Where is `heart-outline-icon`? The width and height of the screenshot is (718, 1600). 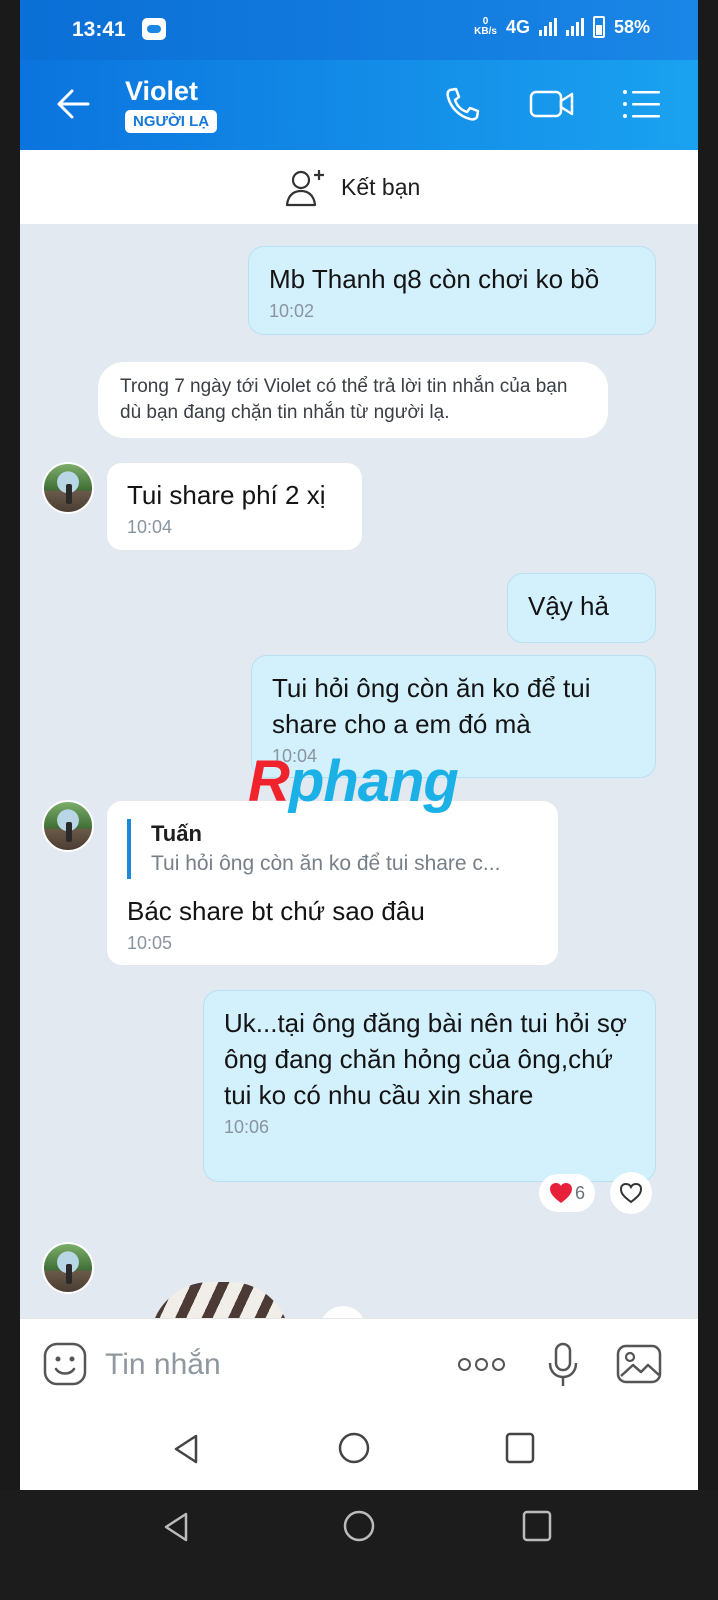 heart-outline-icon is located at coordinates (631, 1193).